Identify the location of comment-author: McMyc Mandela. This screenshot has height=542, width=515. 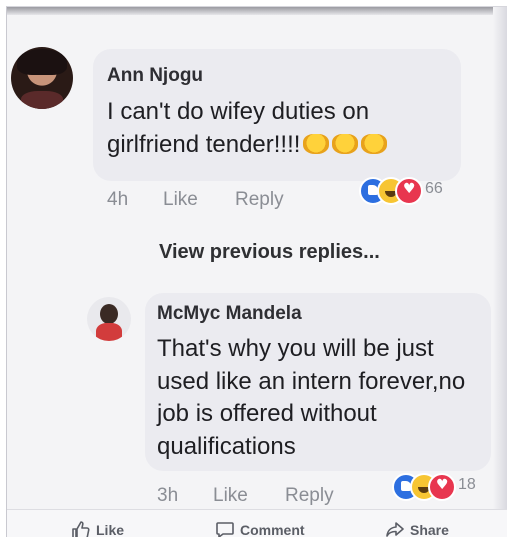
(229, 314).